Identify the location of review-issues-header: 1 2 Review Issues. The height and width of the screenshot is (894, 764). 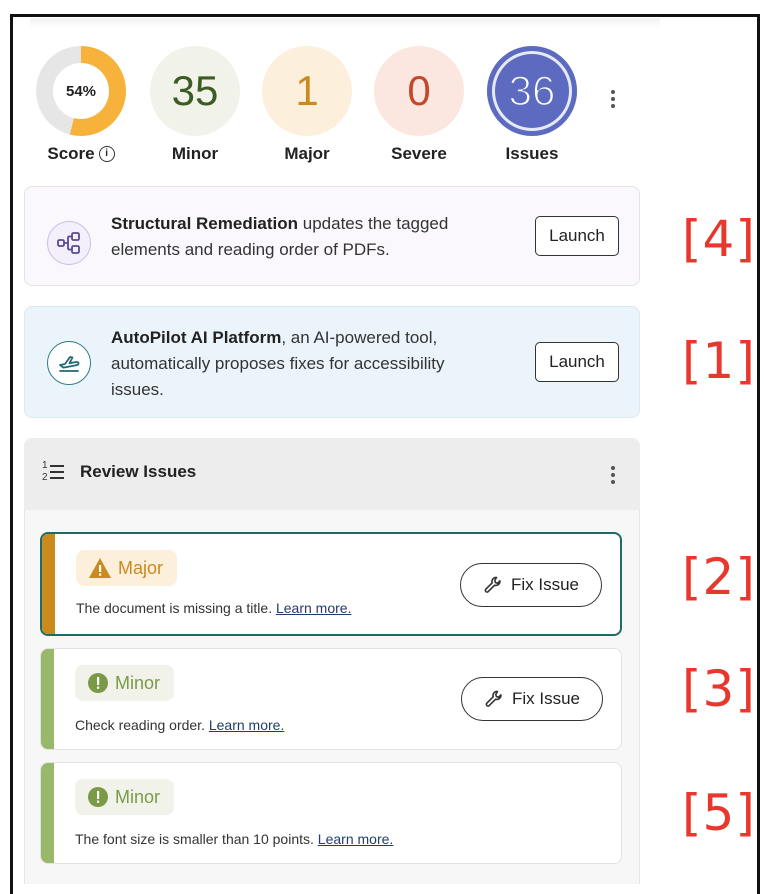
(332, 474).